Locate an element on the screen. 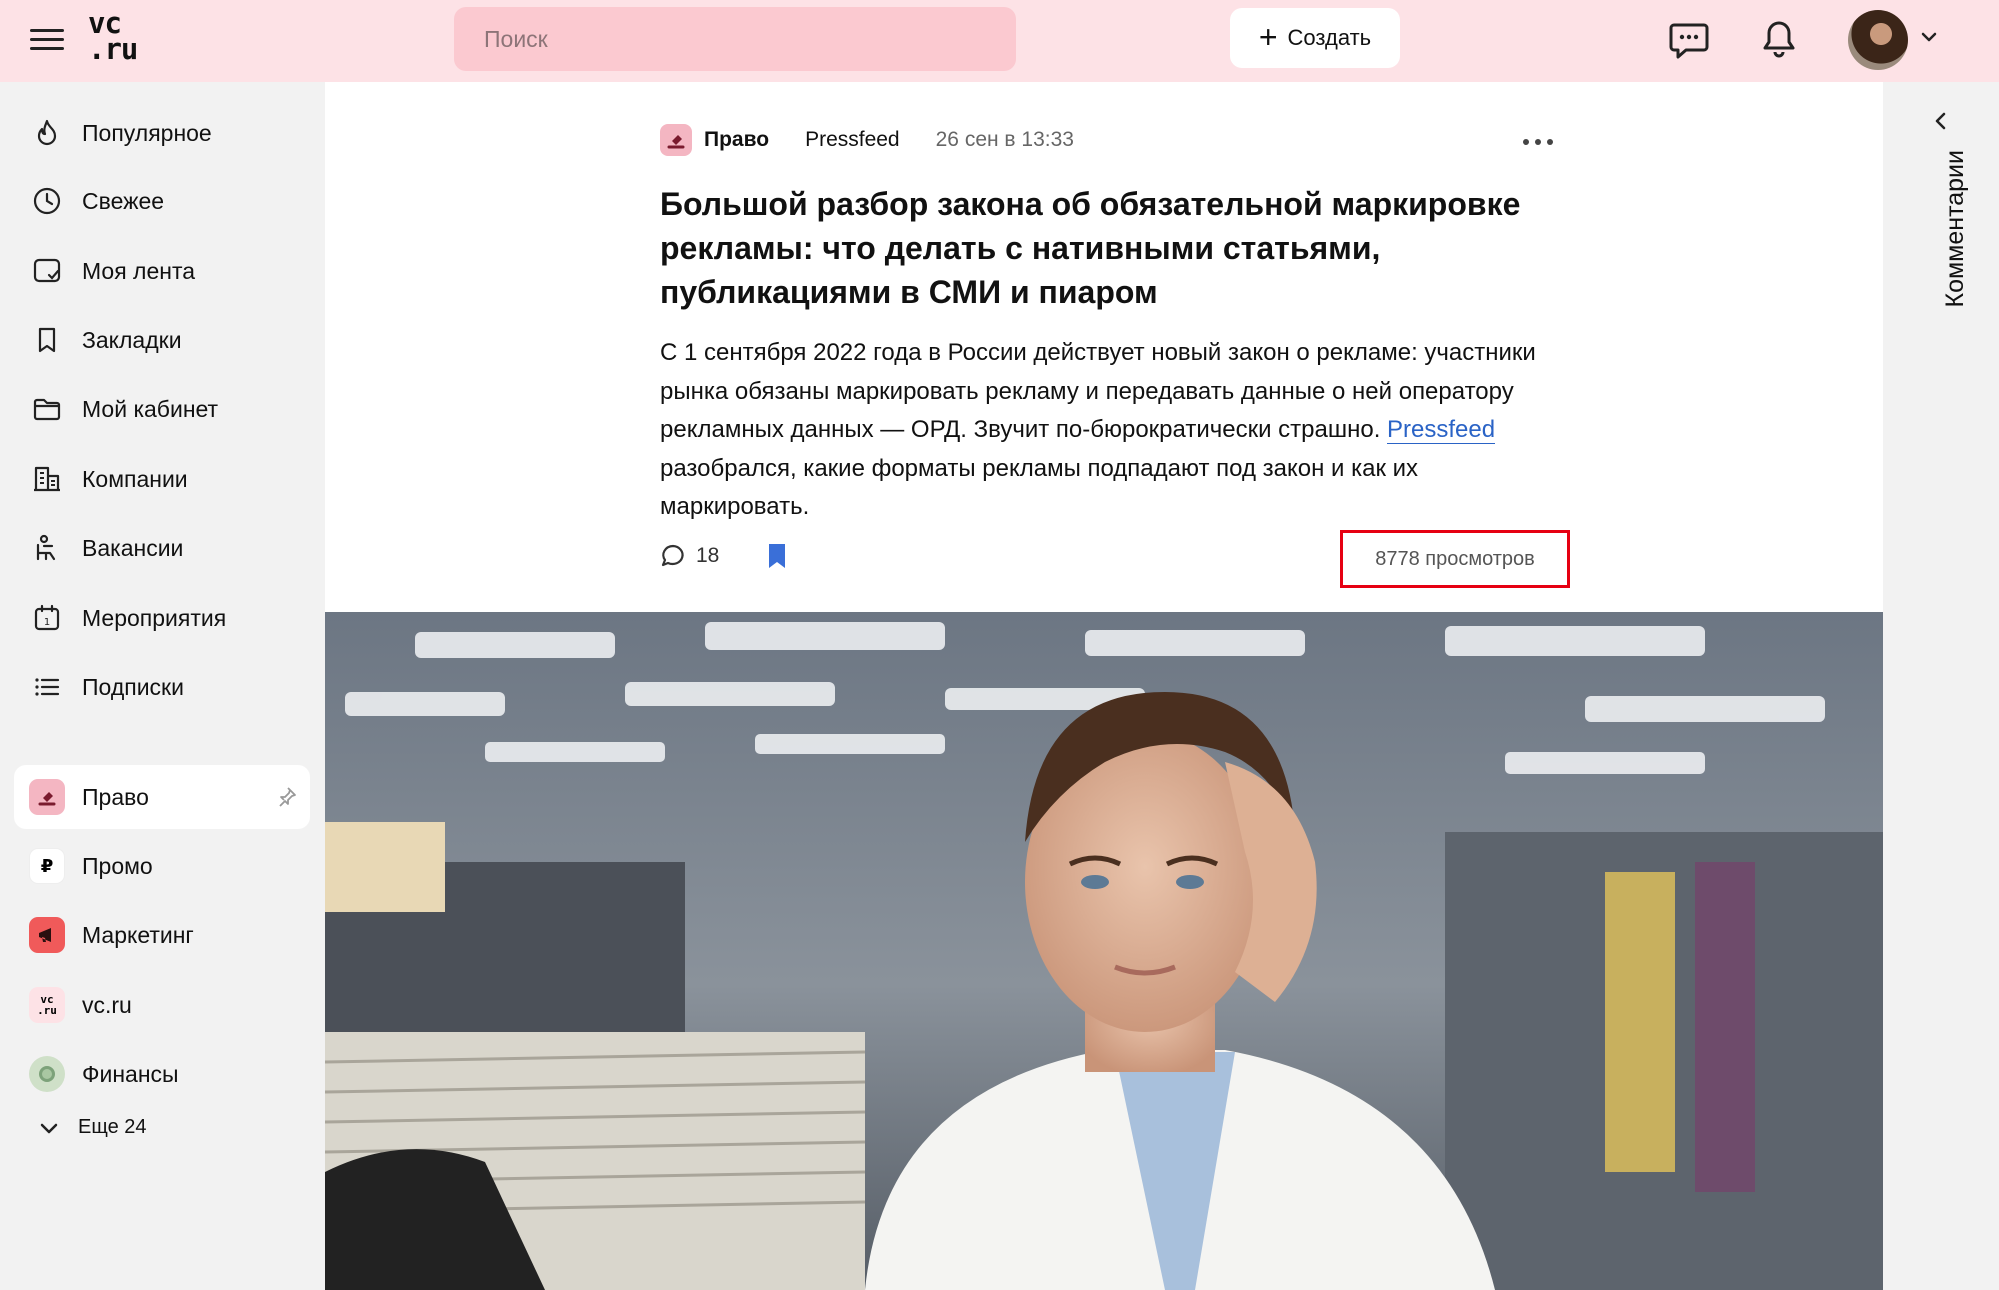 This screenshot has width=1999, height=1290. sidebar-item-label: Подписки is located at coordinates (133, 686).